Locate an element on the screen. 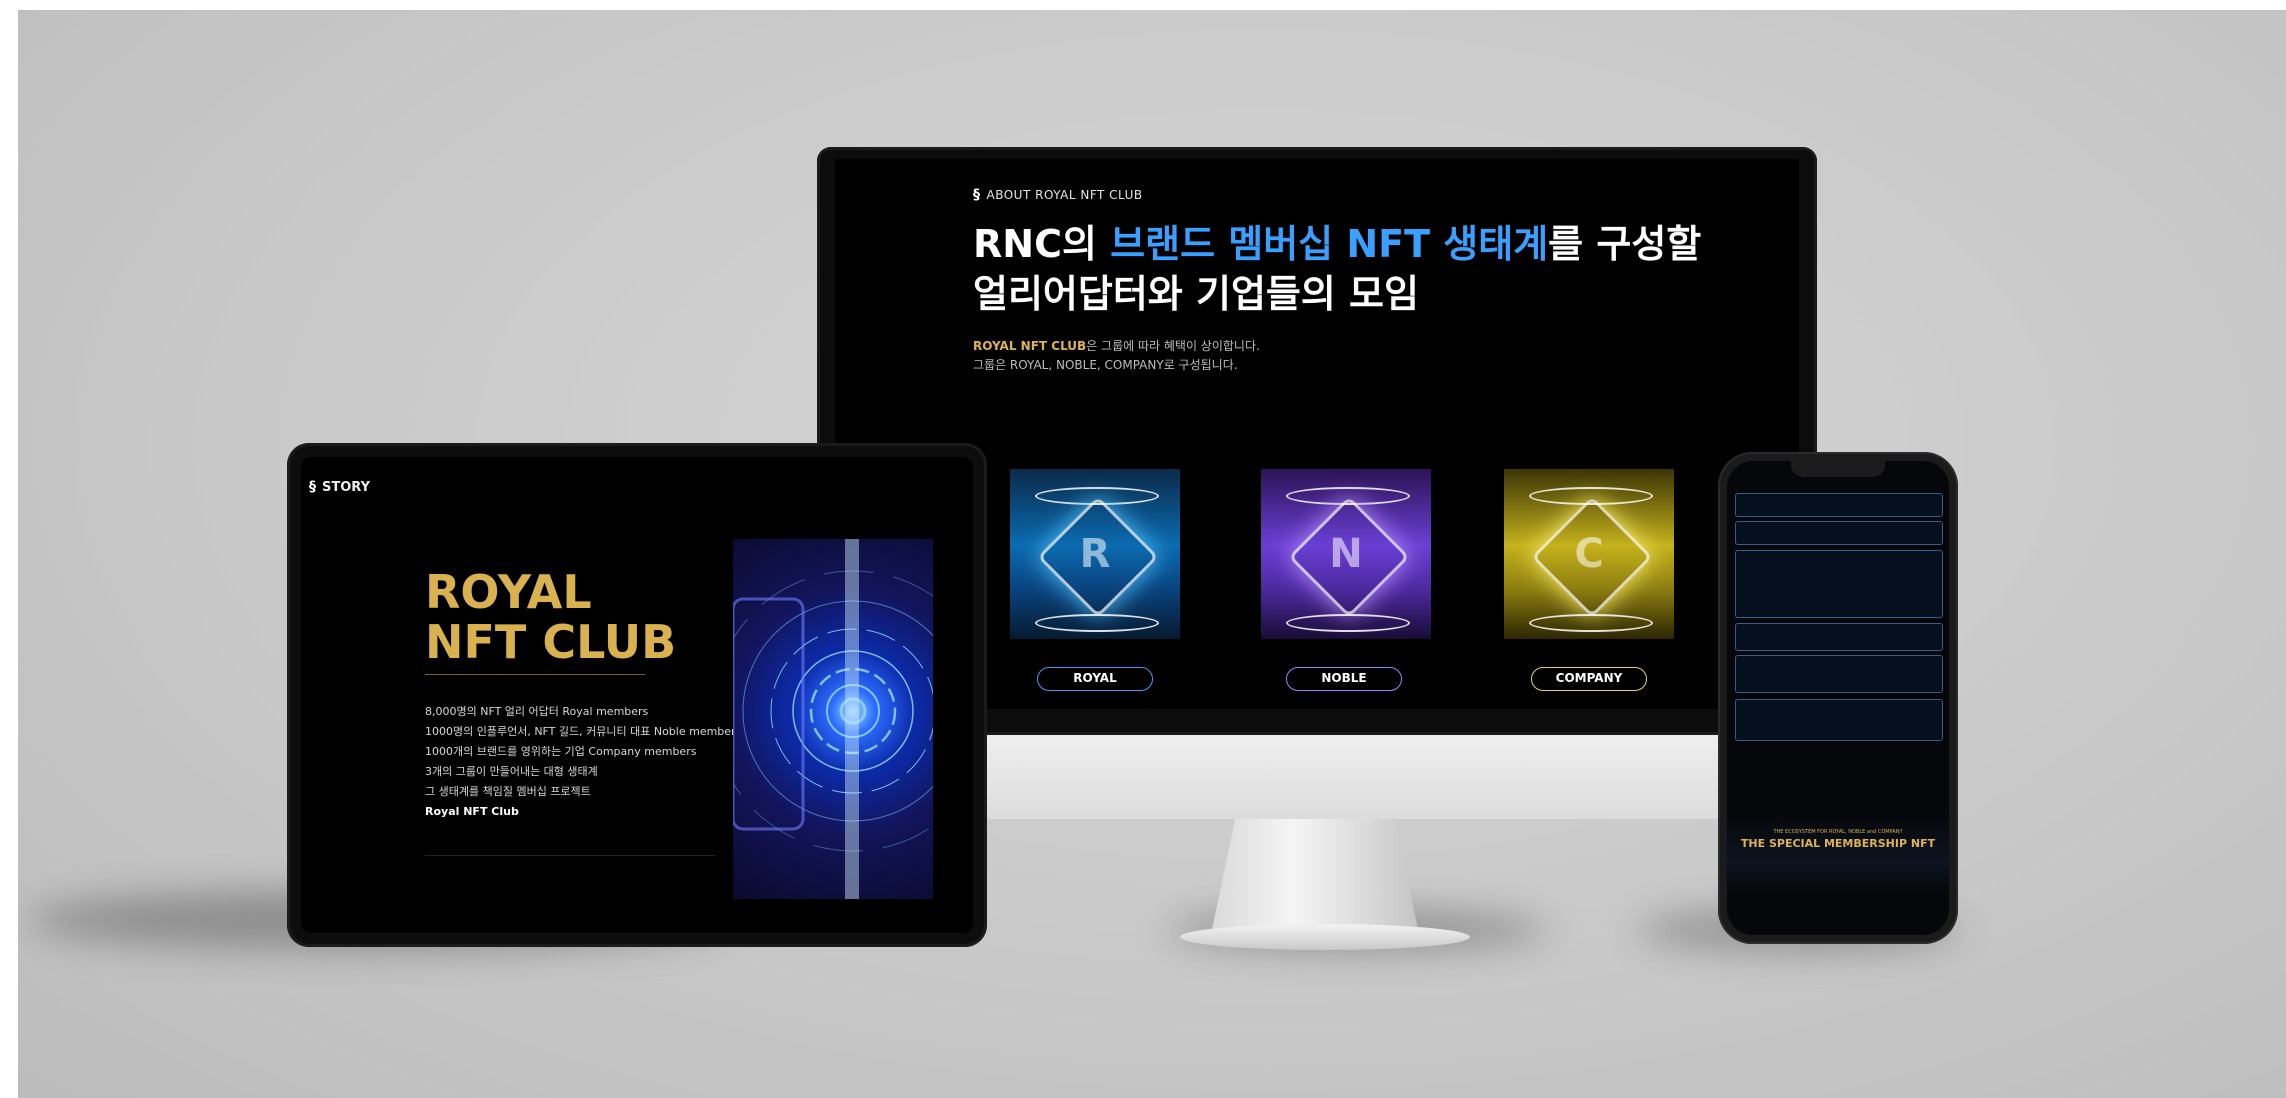 The image size is (2286, 1098). tablet-title: ROYAL NFT CLUB is located at coordinates (550, 617).